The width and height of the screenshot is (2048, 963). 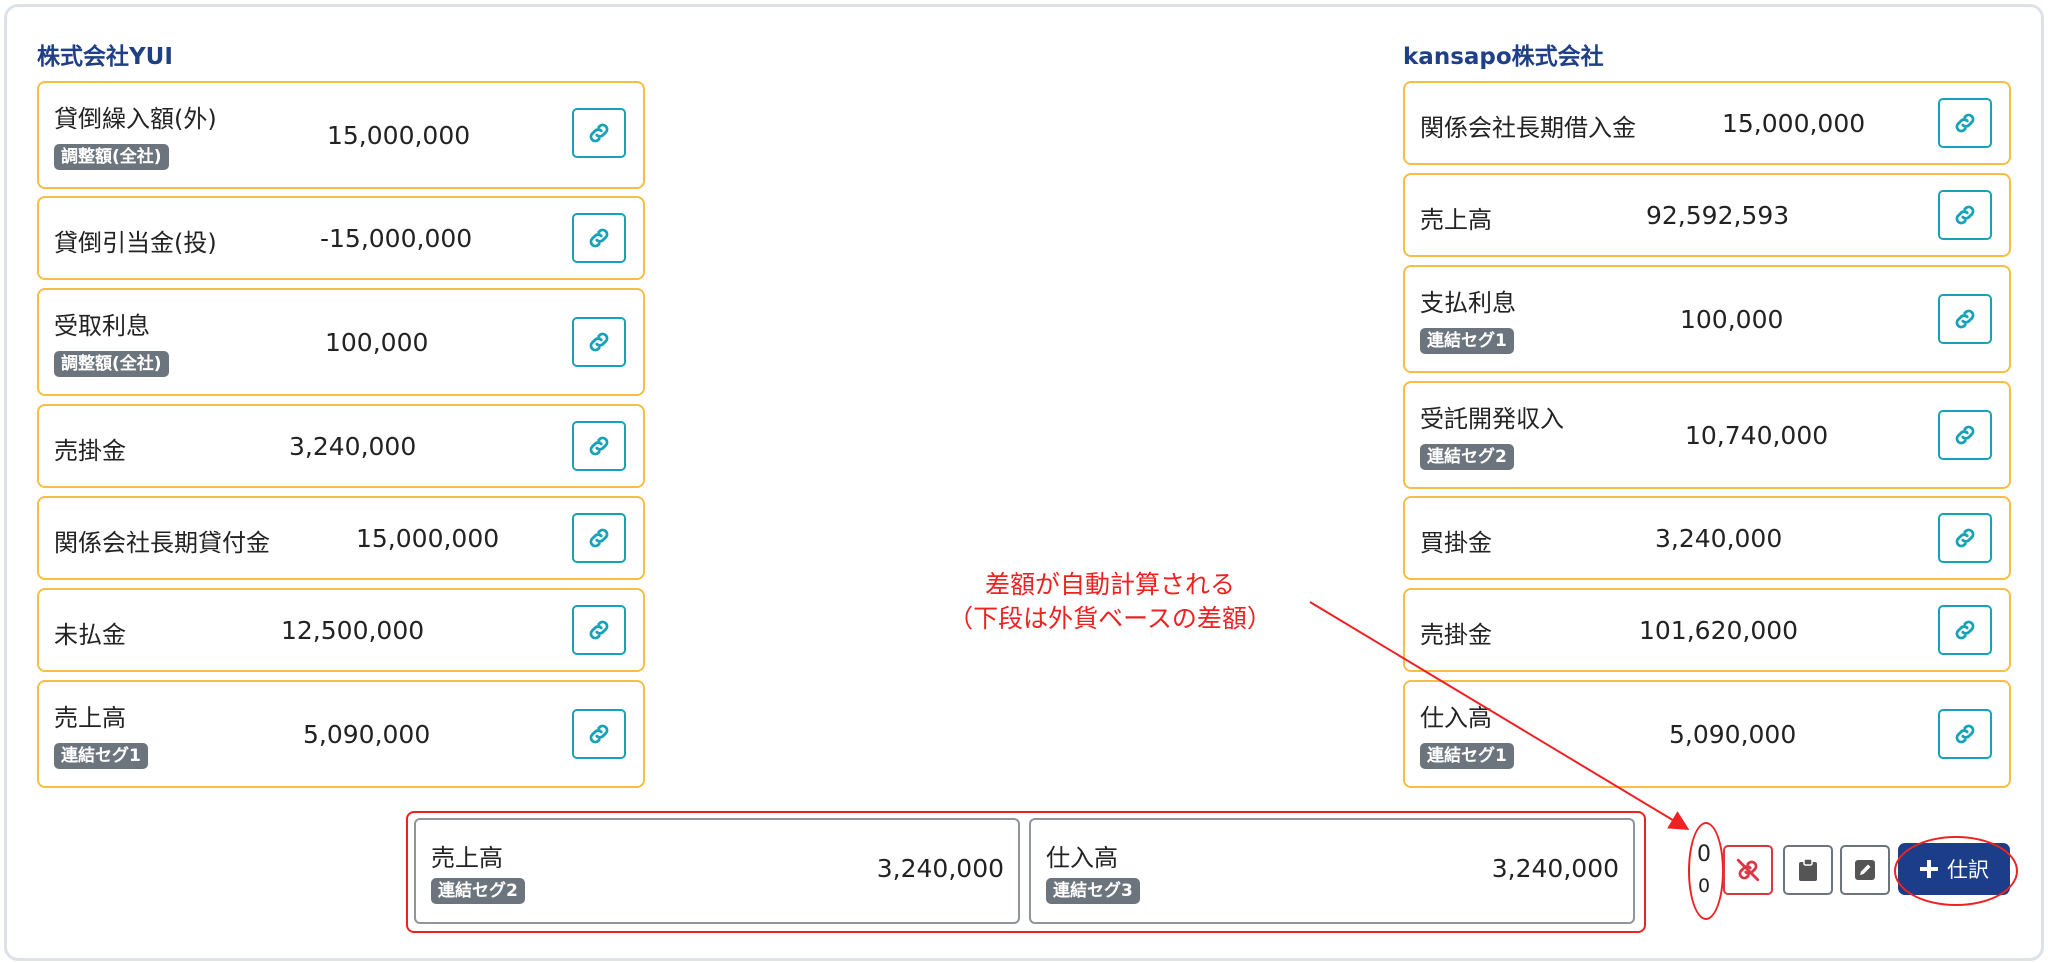 I want to click on clipboard-button, so click(x=1808, y=870).